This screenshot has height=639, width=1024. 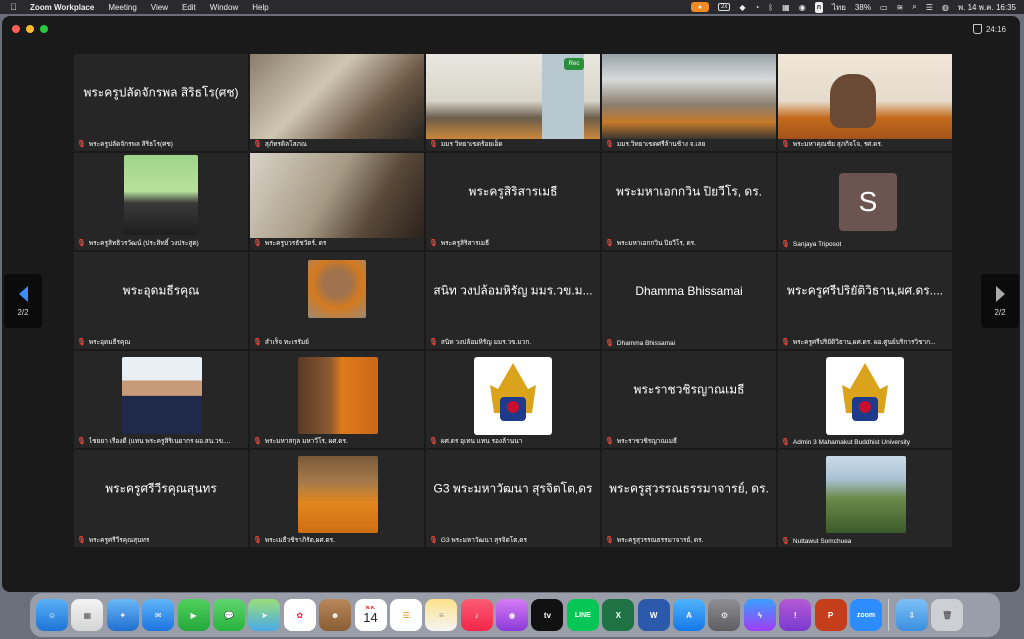 What do you see at coordinates (689, 300) in the screenshot?
I see `video-tile: Dhamma Bhissamai 🎙 Dhamma Bhissamai` at bounding box center [689, 300].